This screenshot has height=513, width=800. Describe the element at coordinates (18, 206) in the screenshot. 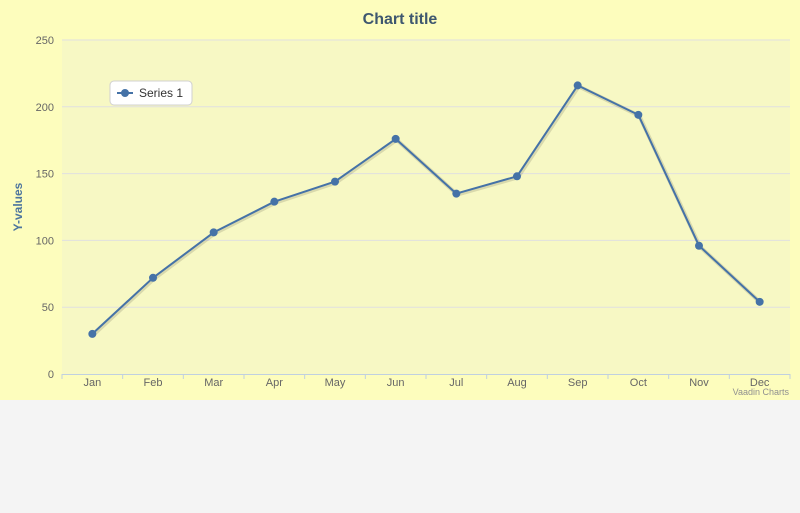

I see `y-axis-title: Y-values` at that location.